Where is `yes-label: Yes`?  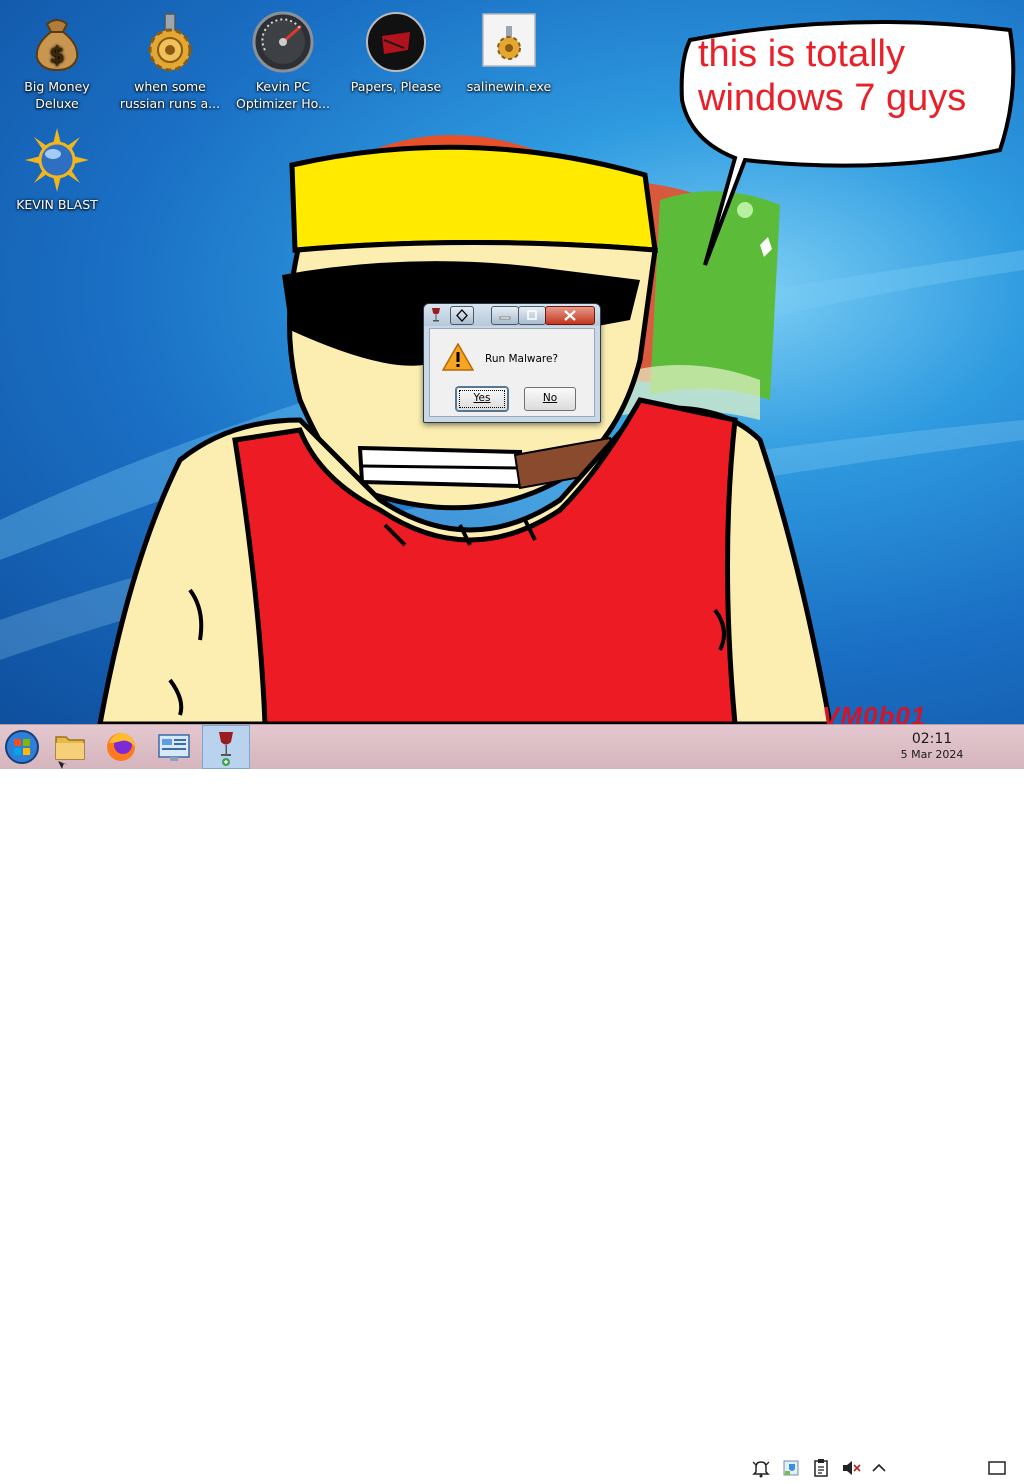
yes-label: Yes is located at coordinates (482, 398).